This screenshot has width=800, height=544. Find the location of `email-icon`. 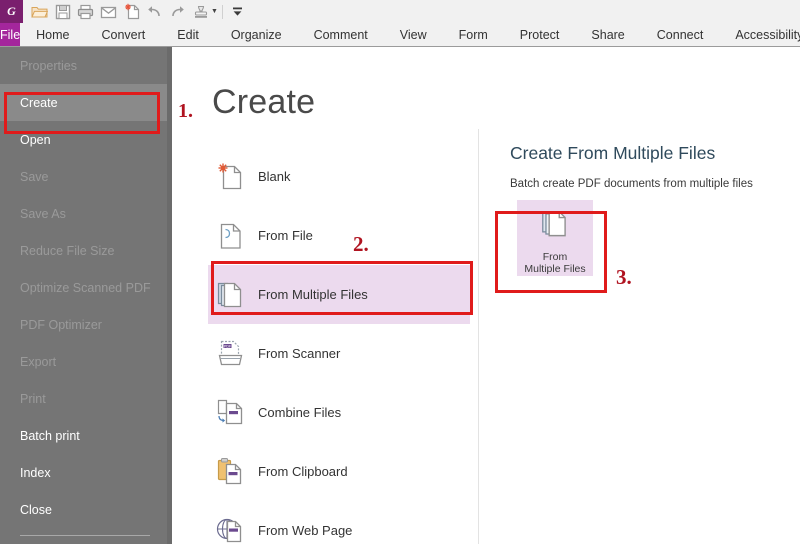

email-icon is located at coordinates (108, 11).